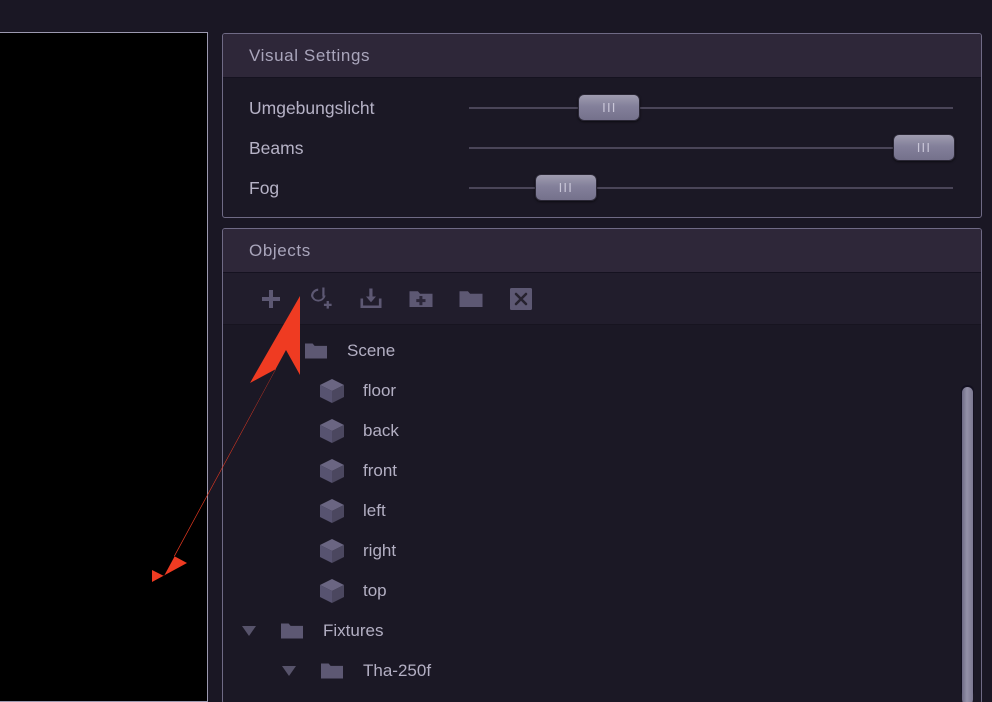 The image size is (992, 702). I want to click on tree-item-label: Tha-250f, so click(397, 670).